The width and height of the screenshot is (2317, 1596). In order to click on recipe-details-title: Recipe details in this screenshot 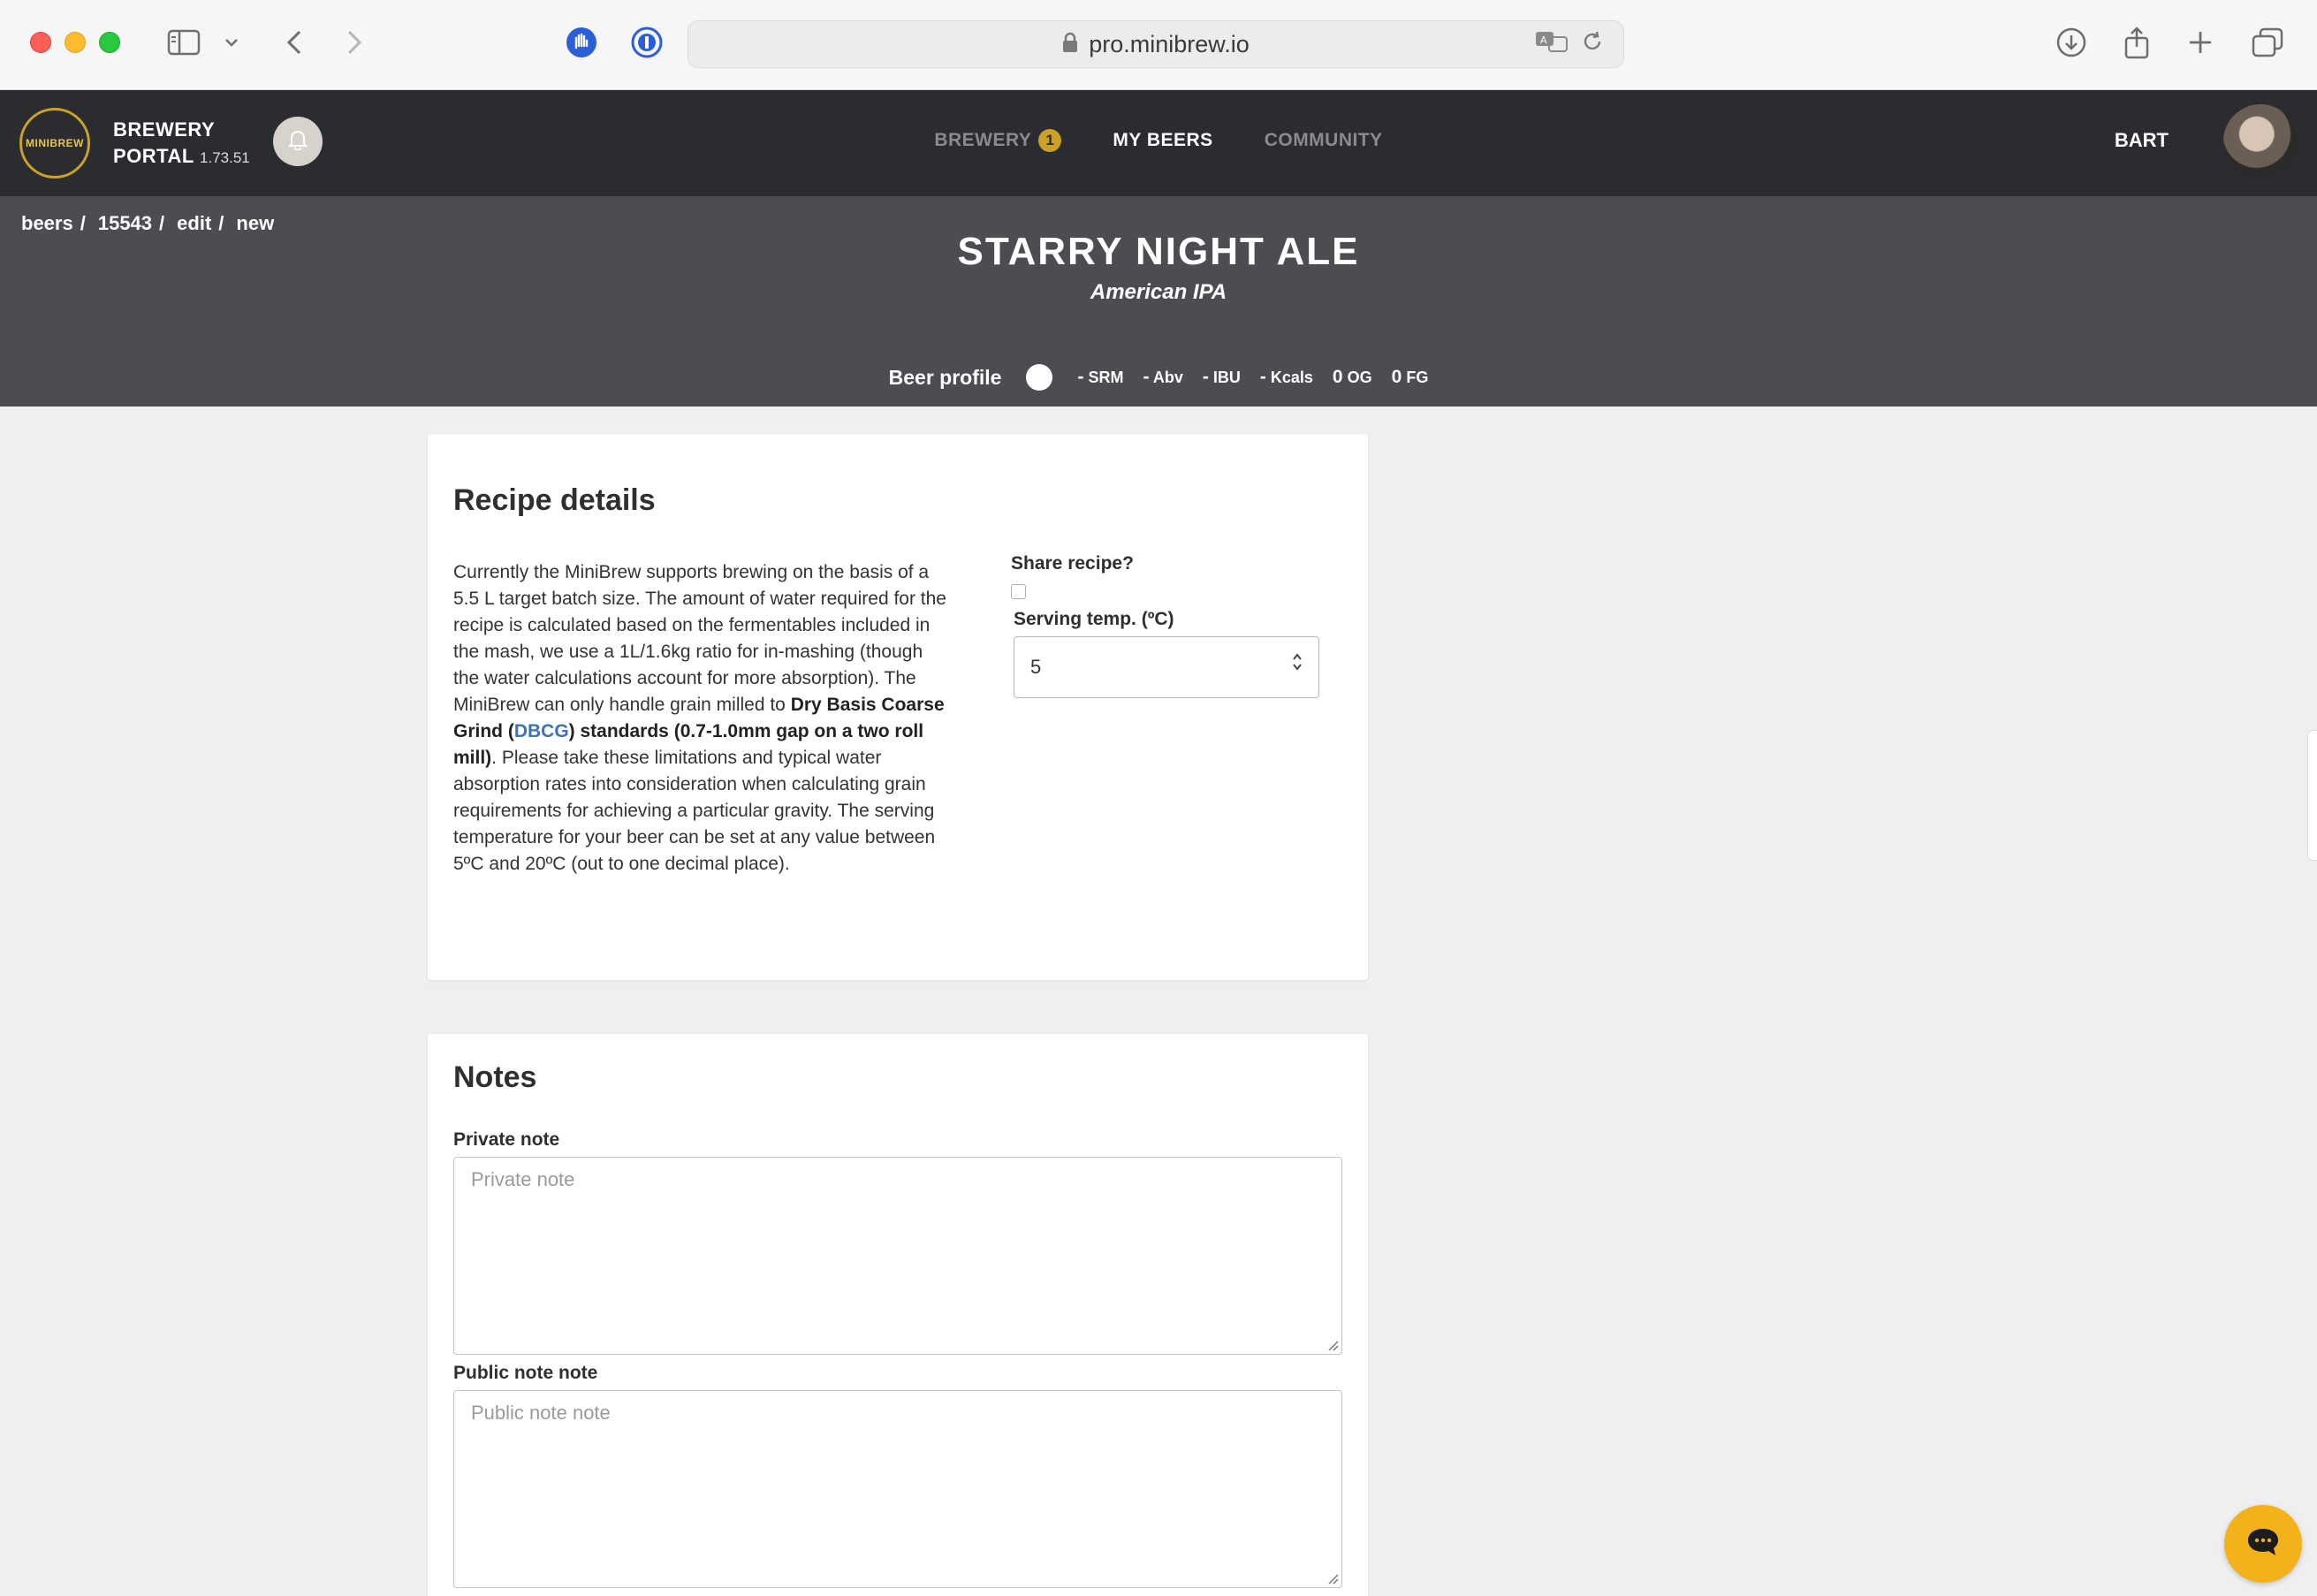, I will do `click(554, 500)`.